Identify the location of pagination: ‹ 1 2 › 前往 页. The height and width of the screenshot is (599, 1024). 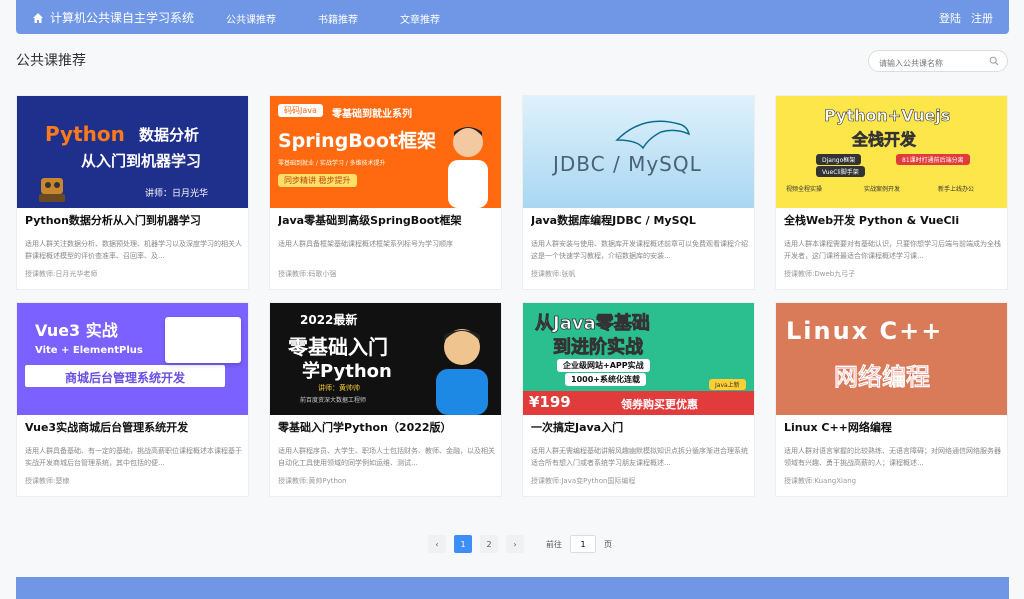
(520, 544).